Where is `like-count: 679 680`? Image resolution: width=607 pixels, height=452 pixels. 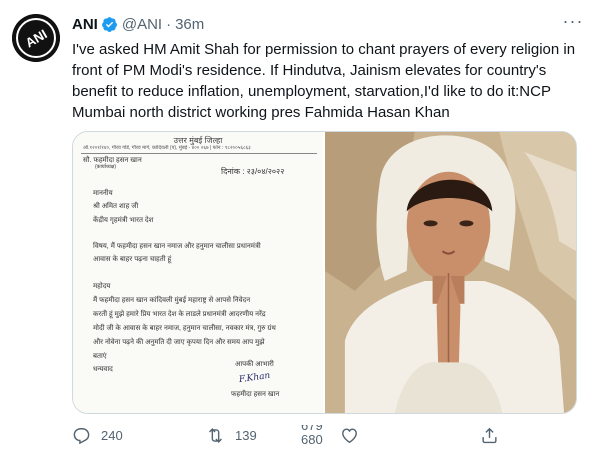 like-count: 679 680 is located at coordinates (316, 438).